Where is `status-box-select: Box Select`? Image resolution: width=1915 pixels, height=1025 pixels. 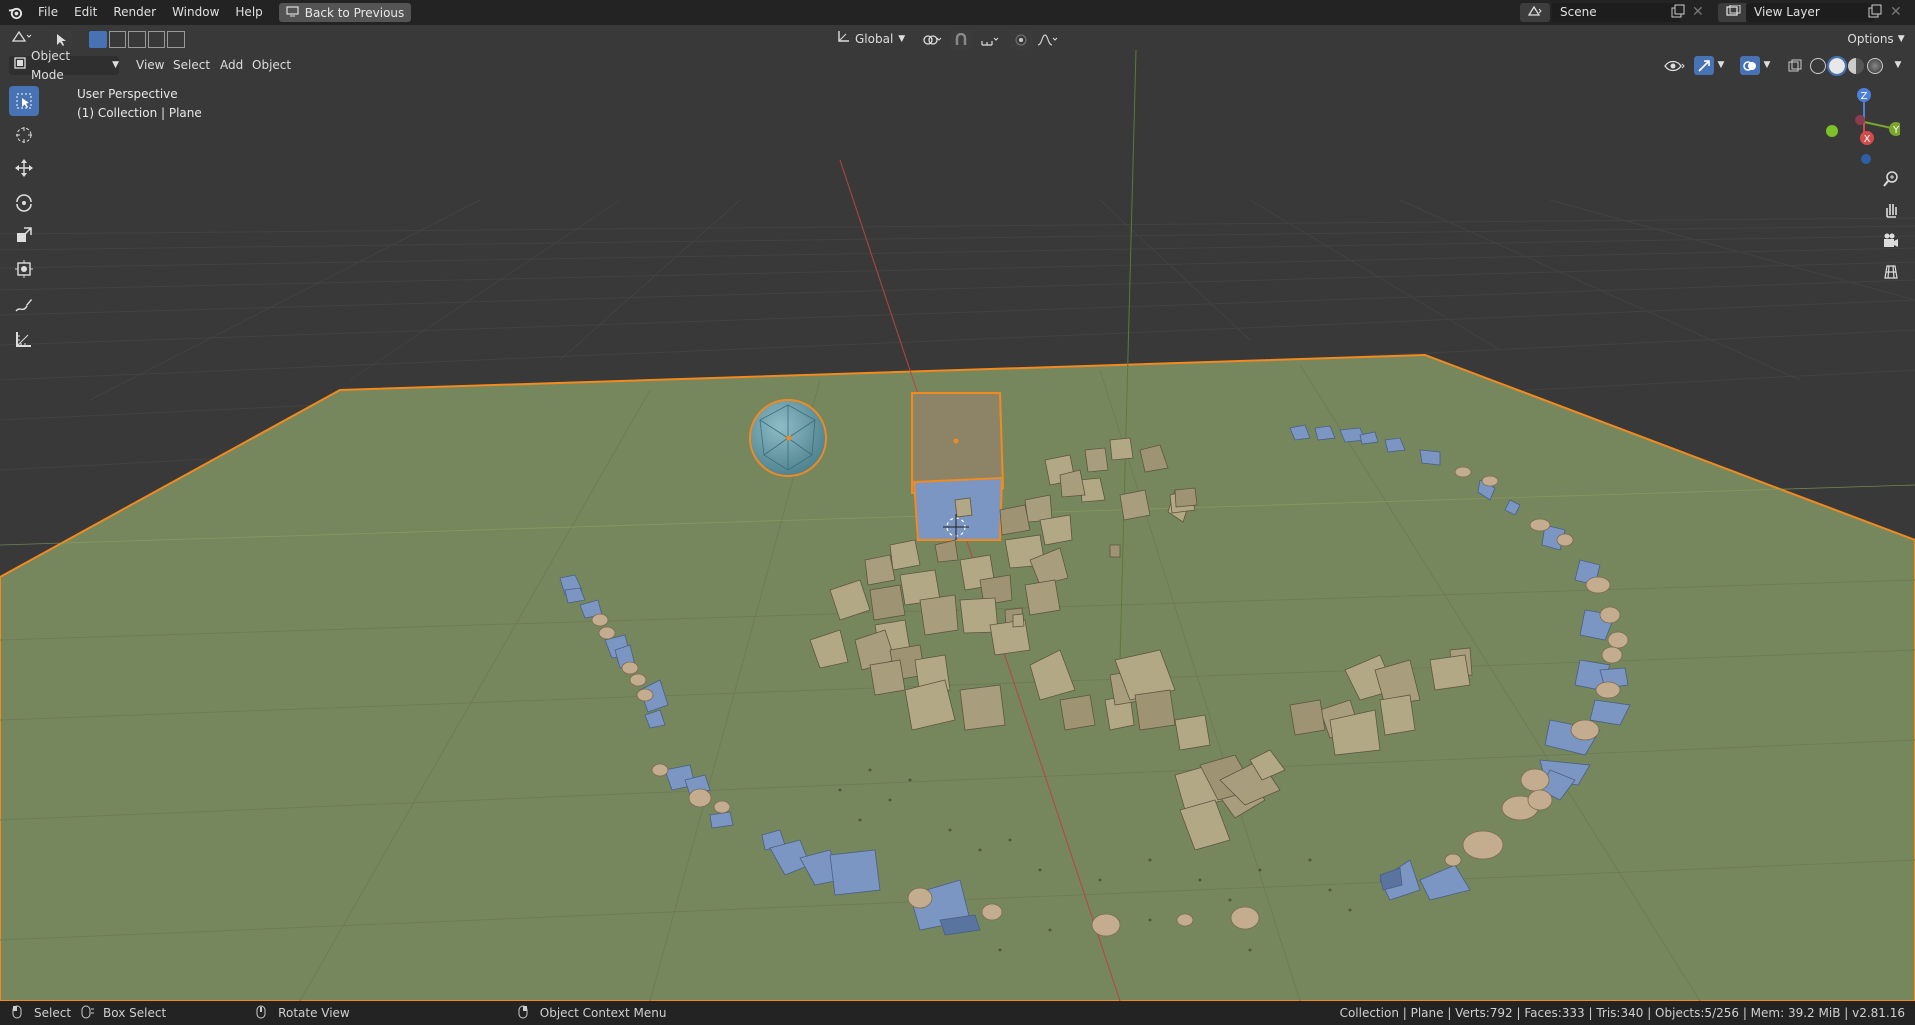 status-box-select: Box Select is located at coordinates (135, 1013).